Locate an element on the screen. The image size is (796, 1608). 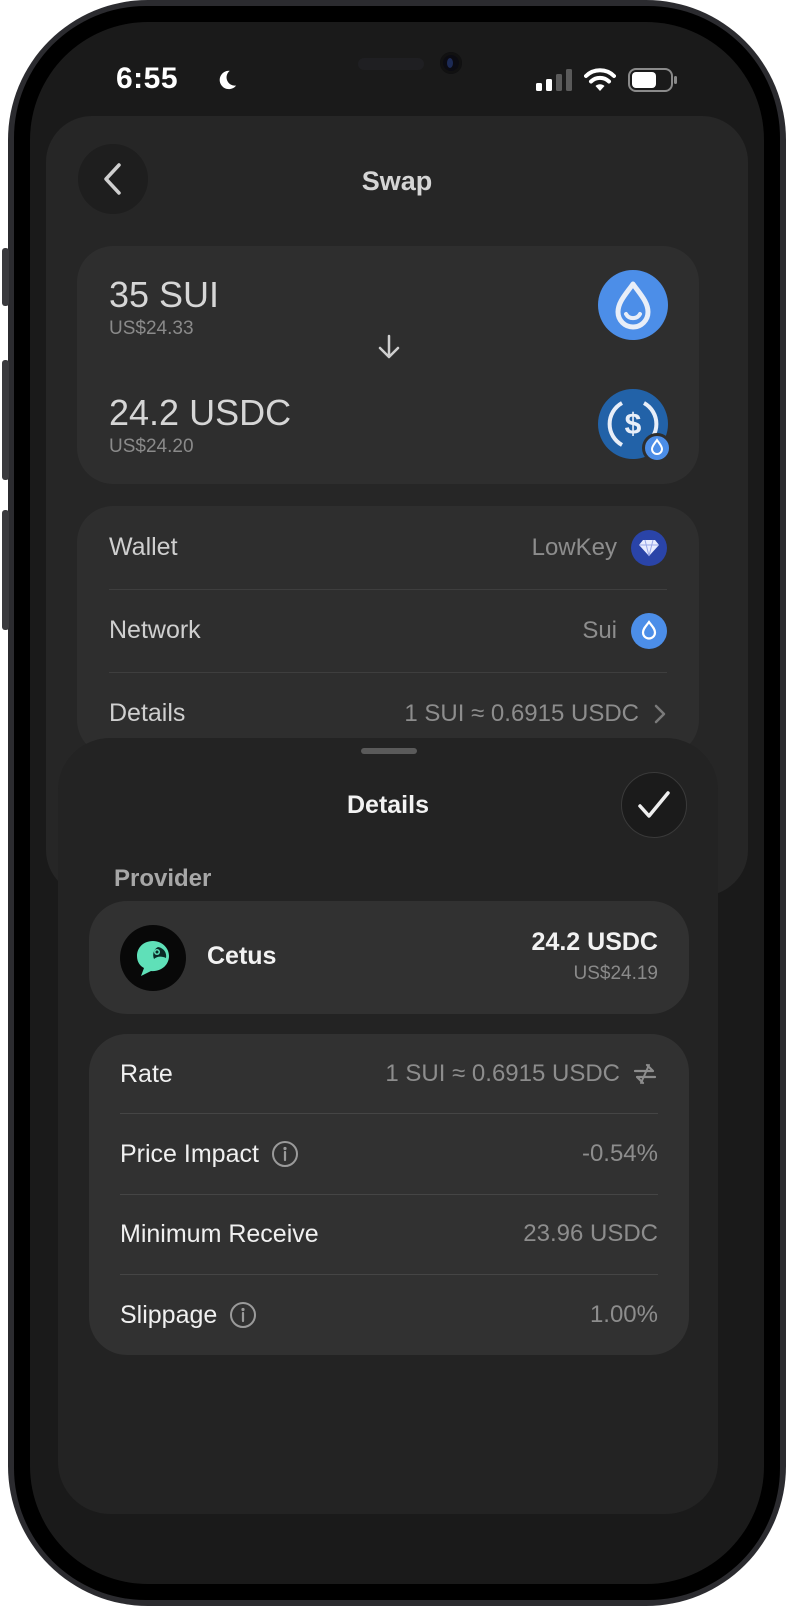
network-value: Sui is located at coordinates (599, 630).